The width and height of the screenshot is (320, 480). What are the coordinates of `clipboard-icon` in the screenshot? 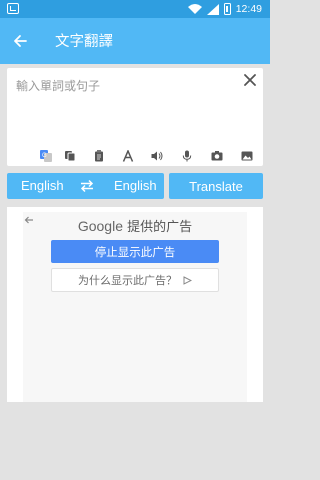 It's located at (99, 156).